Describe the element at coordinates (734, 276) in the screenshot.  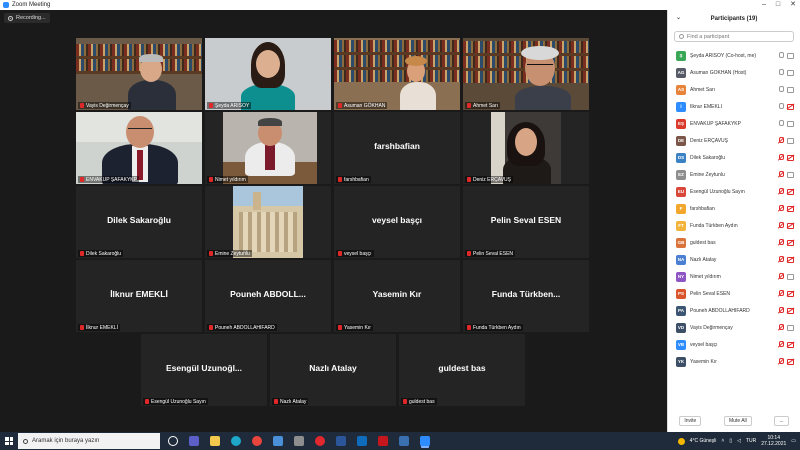
I see `participant-row: NY Nimet yıldırım` at that location.